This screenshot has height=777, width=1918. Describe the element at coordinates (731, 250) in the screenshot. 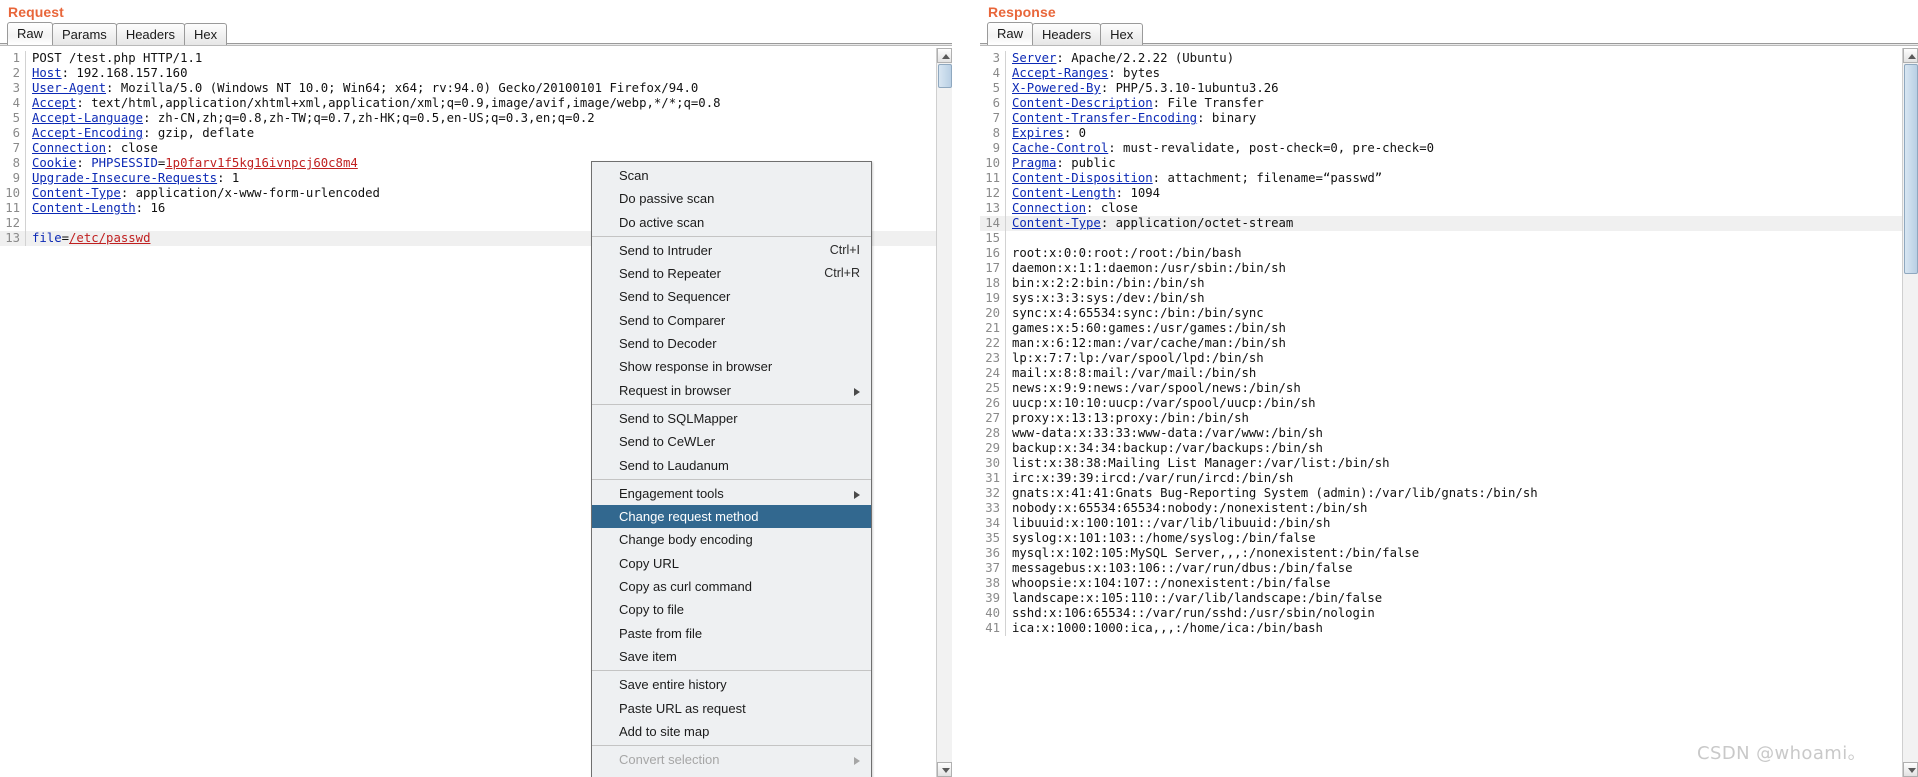

I see `menu-item-send-to-intruder: Send to Intruder Ctrl+I` at that location.